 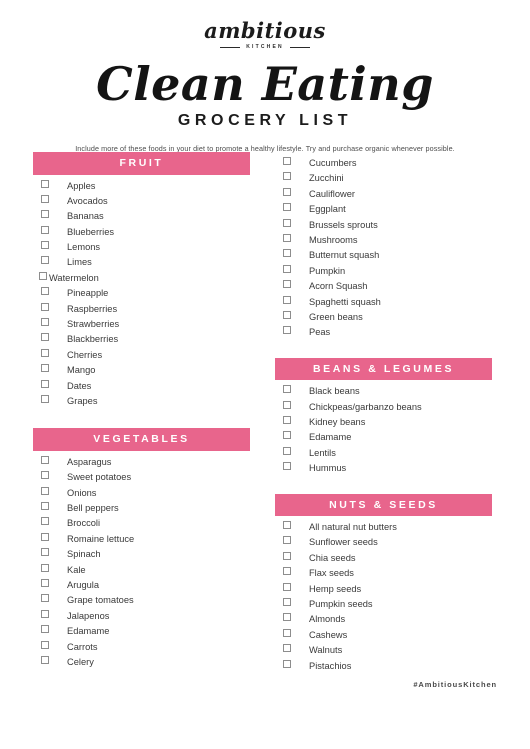 I want to click on list-item: Sunflower seeds, so click(x=383, y=544).